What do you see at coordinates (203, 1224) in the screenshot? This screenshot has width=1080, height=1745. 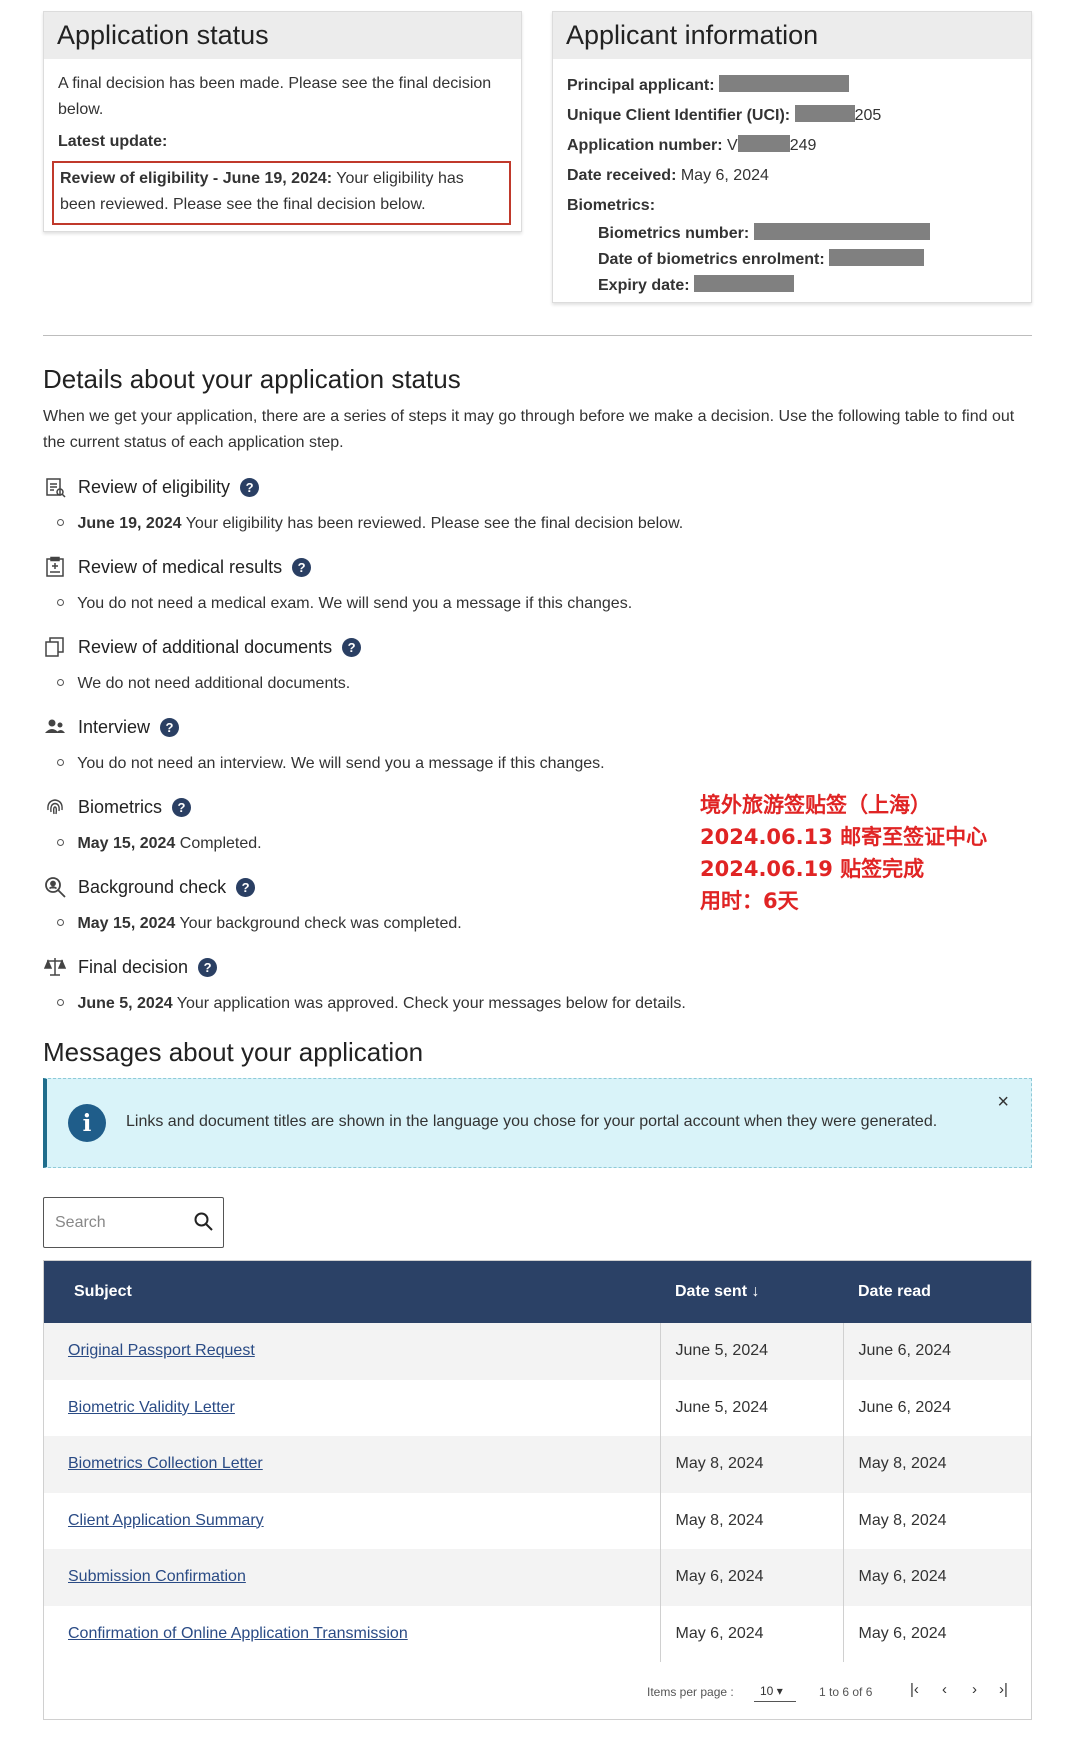 I see `search-icon` at bounding box center [203, 1224].